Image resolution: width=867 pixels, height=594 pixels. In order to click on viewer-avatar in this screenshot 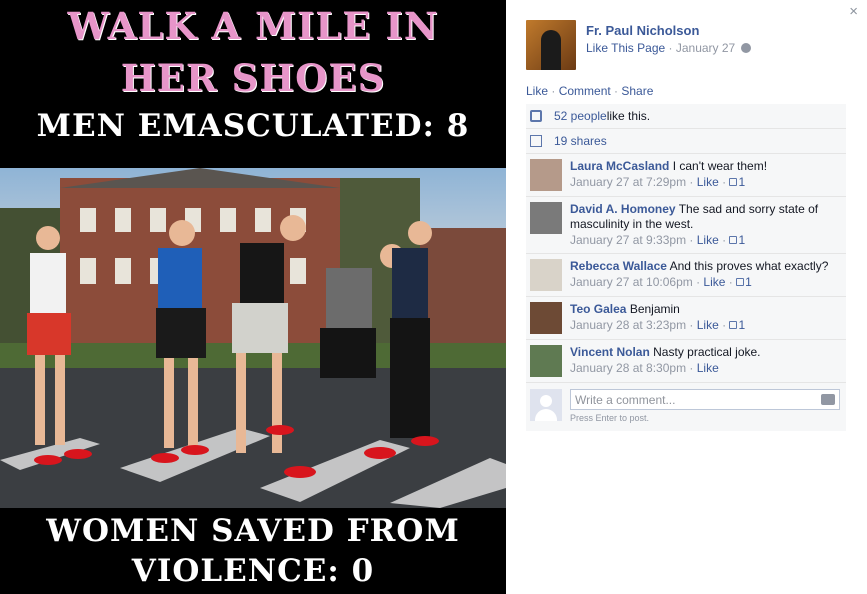, I will do `click(546, 405)`.